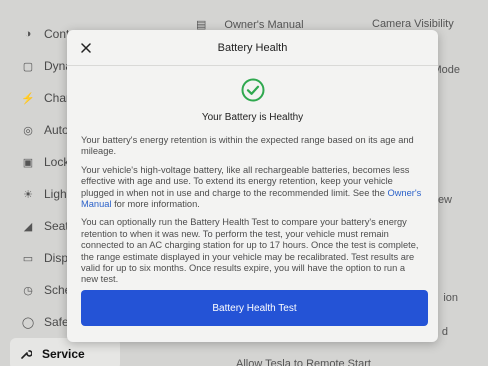  I want to click on right-fragment: ew, so click(444, 200).